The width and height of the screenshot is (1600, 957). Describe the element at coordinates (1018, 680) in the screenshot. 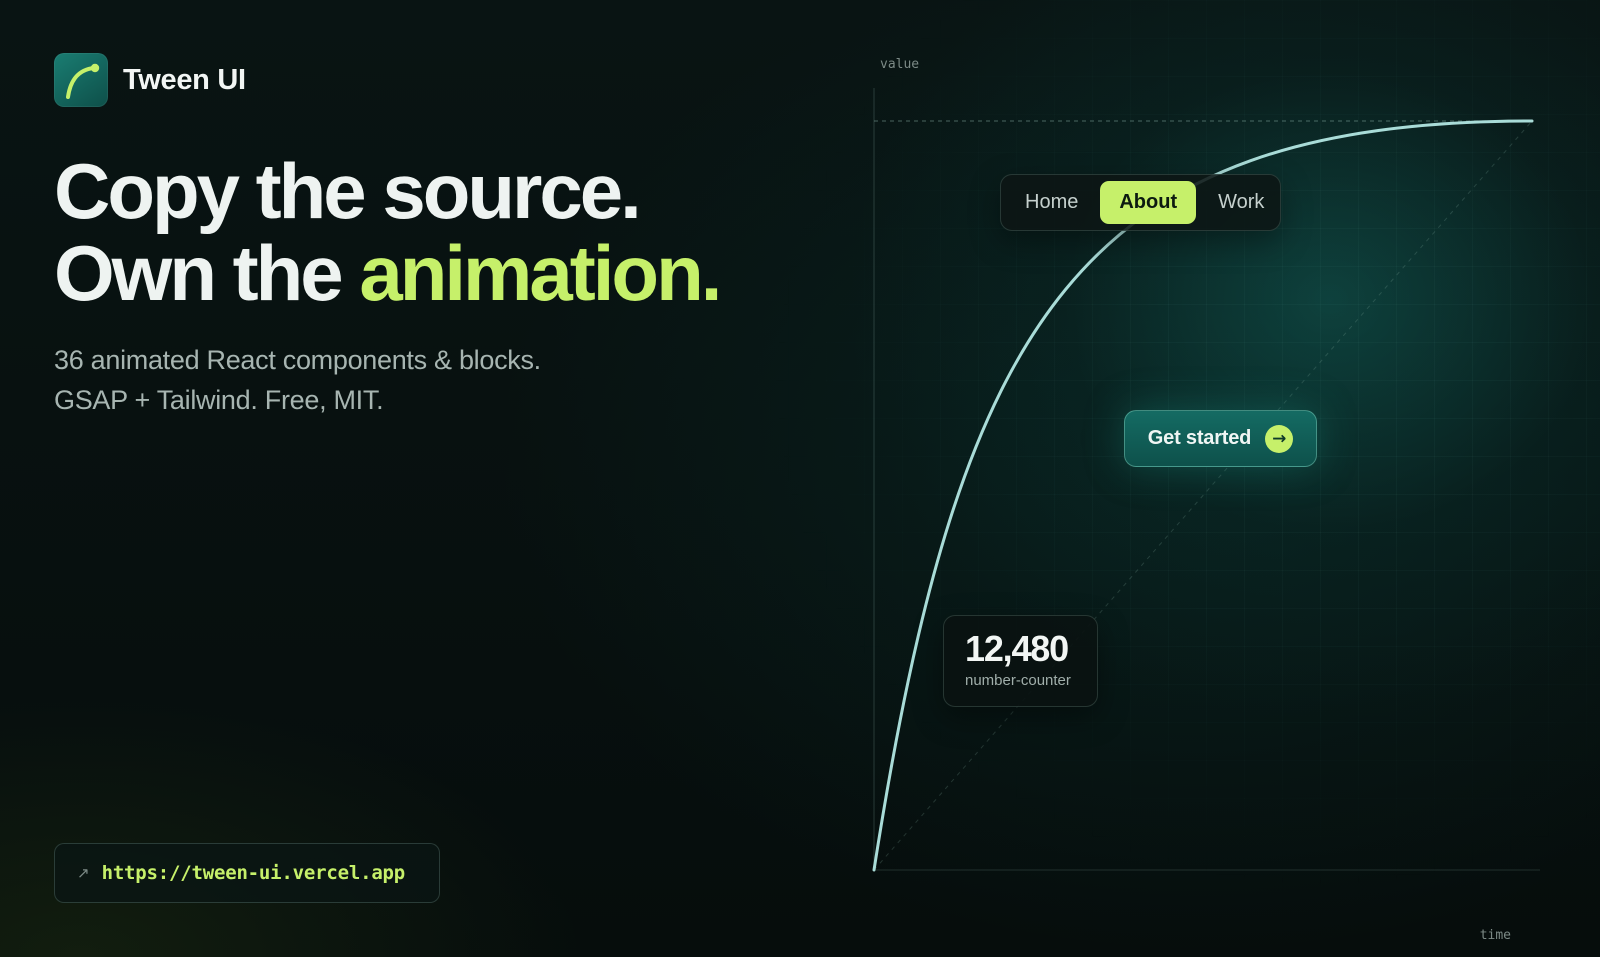

I see `counter-label: number-counter` at that location.